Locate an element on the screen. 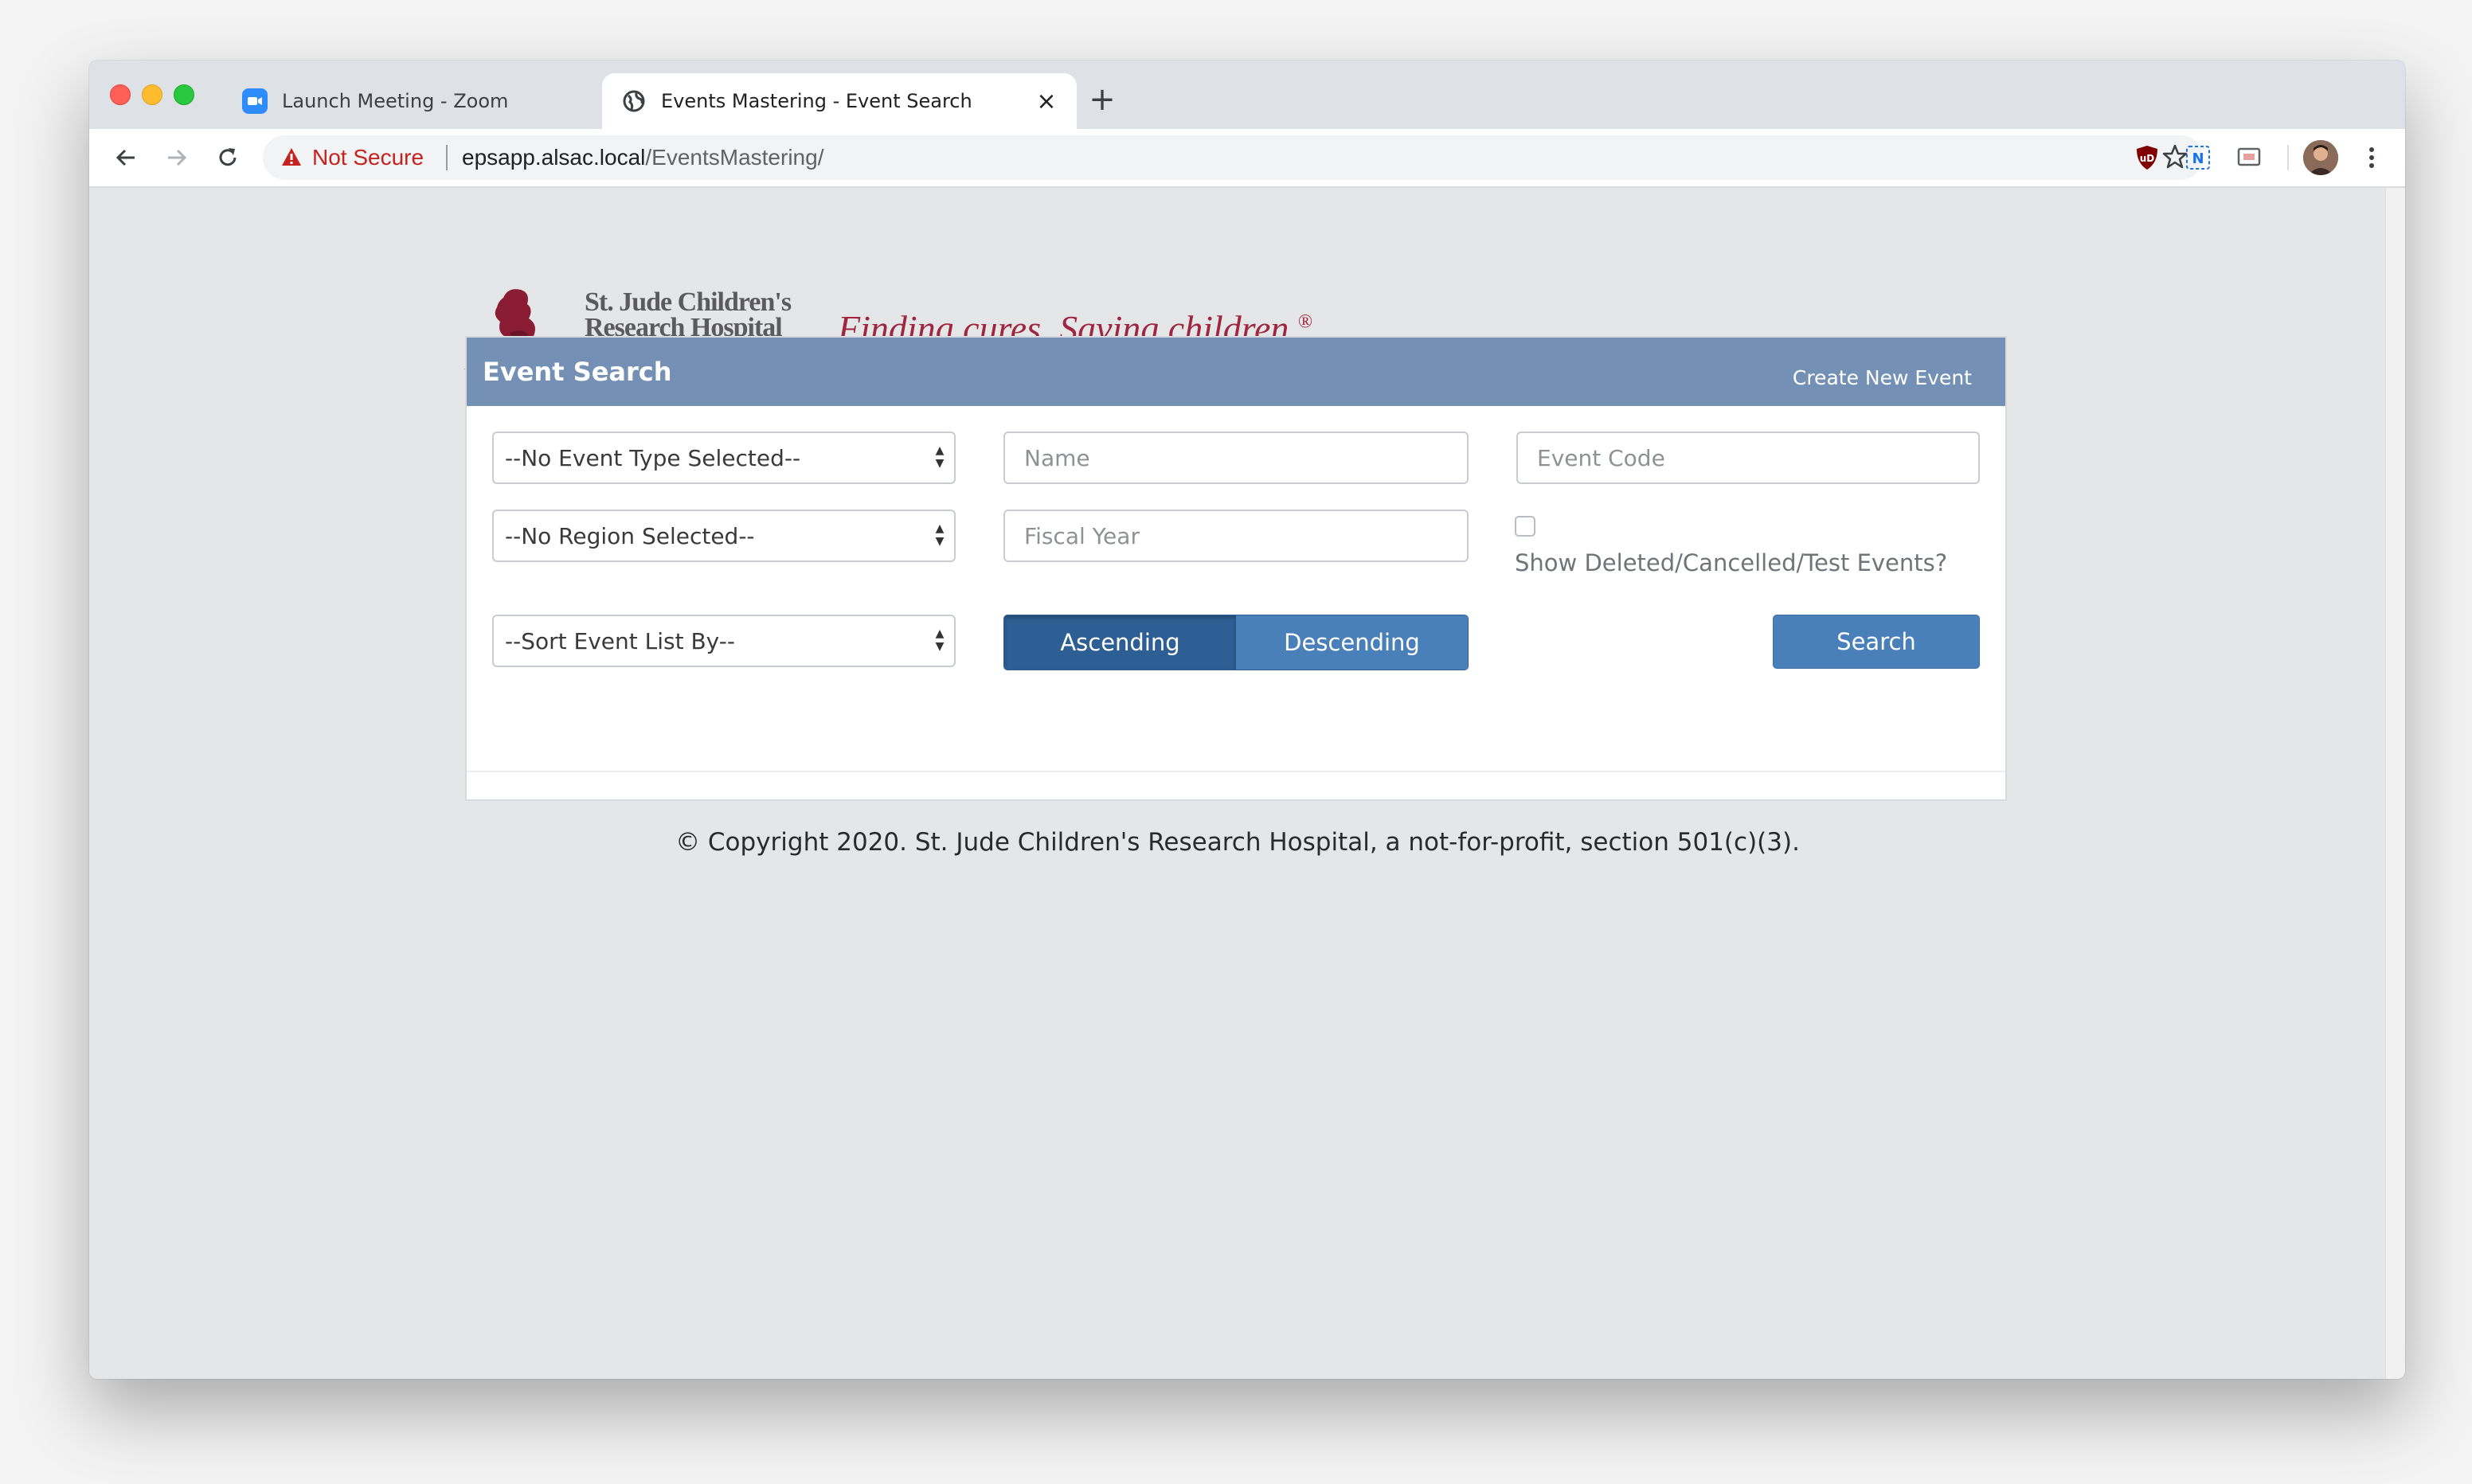 This screenshot has height=1484, width=2472. event-type-select: --No Event Type Selected-- ▲ ▼ is located at coordinates (724, 458).